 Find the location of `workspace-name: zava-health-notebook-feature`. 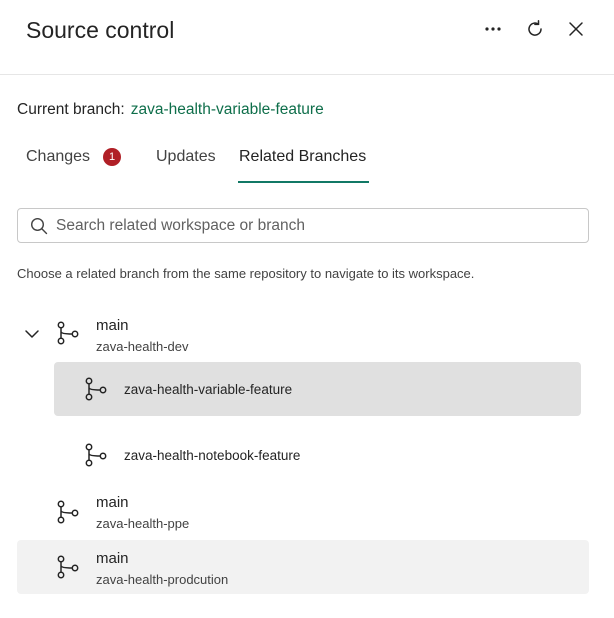

workspace-name: zava-health-notebook-feature is located at coordinates (212, 455).